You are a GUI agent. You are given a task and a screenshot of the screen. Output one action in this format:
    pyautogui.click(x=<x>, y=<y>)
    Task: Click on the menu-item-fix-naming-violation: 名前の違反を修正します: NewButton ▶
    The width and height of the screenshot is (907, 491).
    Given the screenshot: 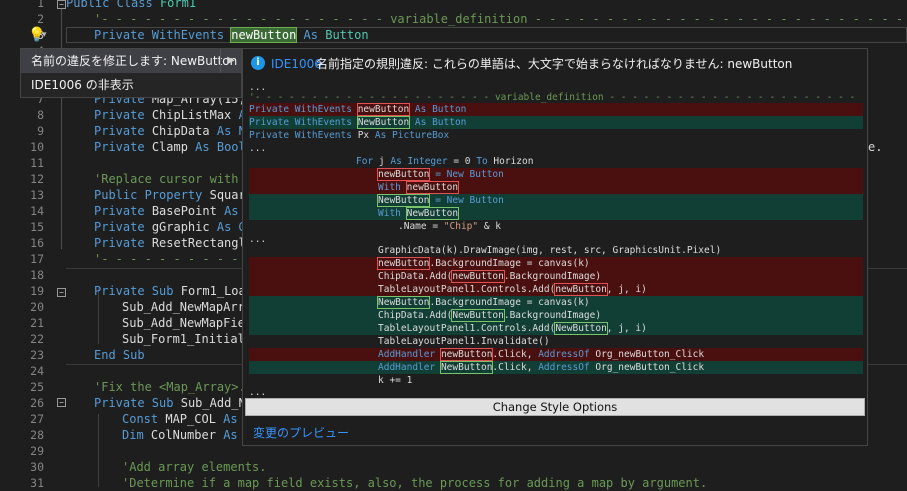 What is the action you would take?
    pyautogui.click(x=131, y=61)
    